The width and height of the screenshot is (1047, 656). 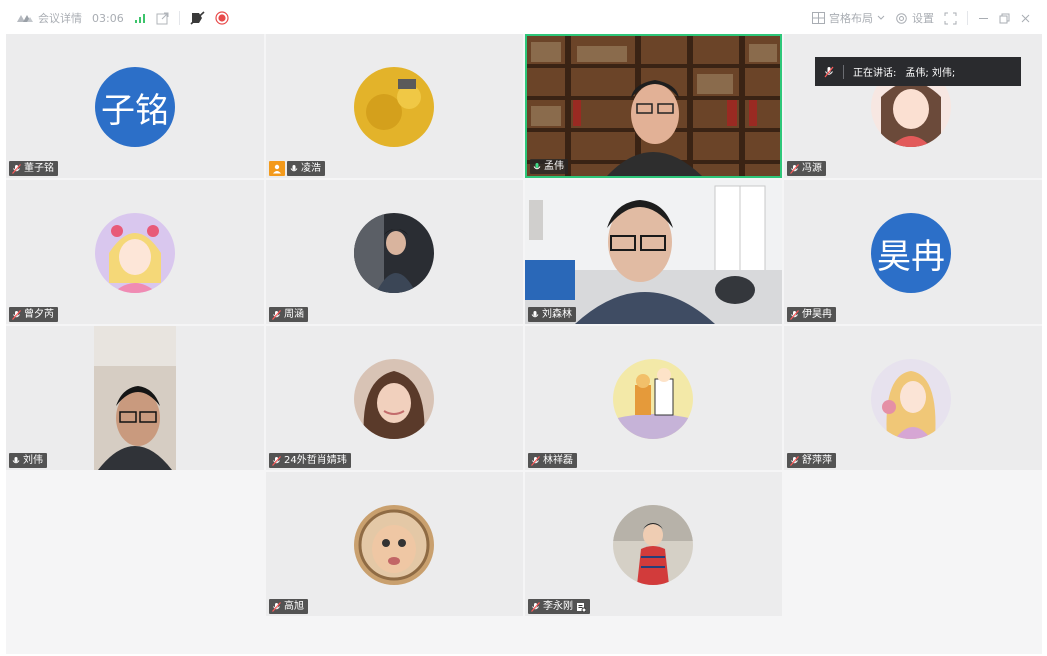 I want to click on network-signal-icon, so click(x=140, y=18).